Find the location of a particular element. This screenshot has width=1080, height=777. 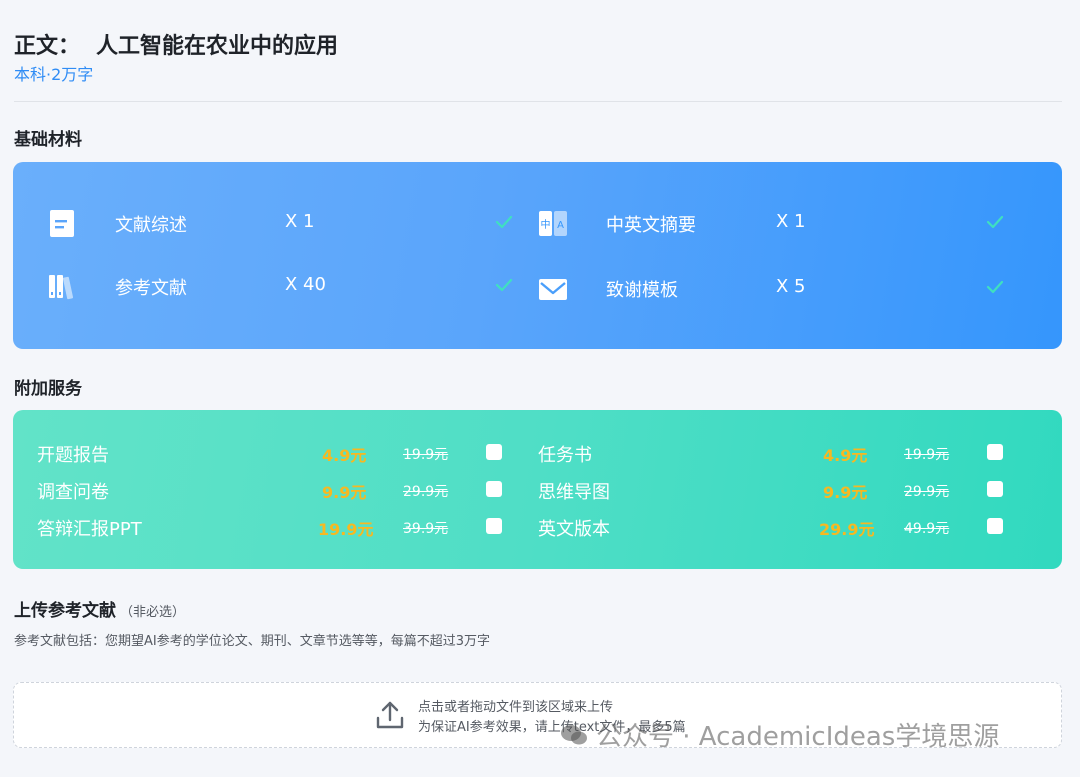

service-mind-map: 思维导图 9.9元 29.9元 is located at coordinates (778, 490).